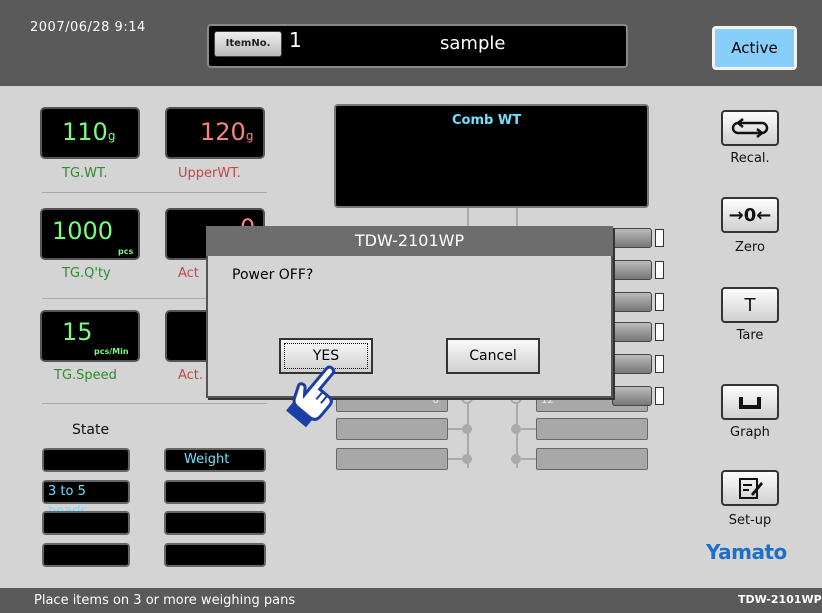 This screenshot has width=822, height=613. Describe the element at coordinates (215, 460) in the screenshot. I see `state-box: Weight` at that location.